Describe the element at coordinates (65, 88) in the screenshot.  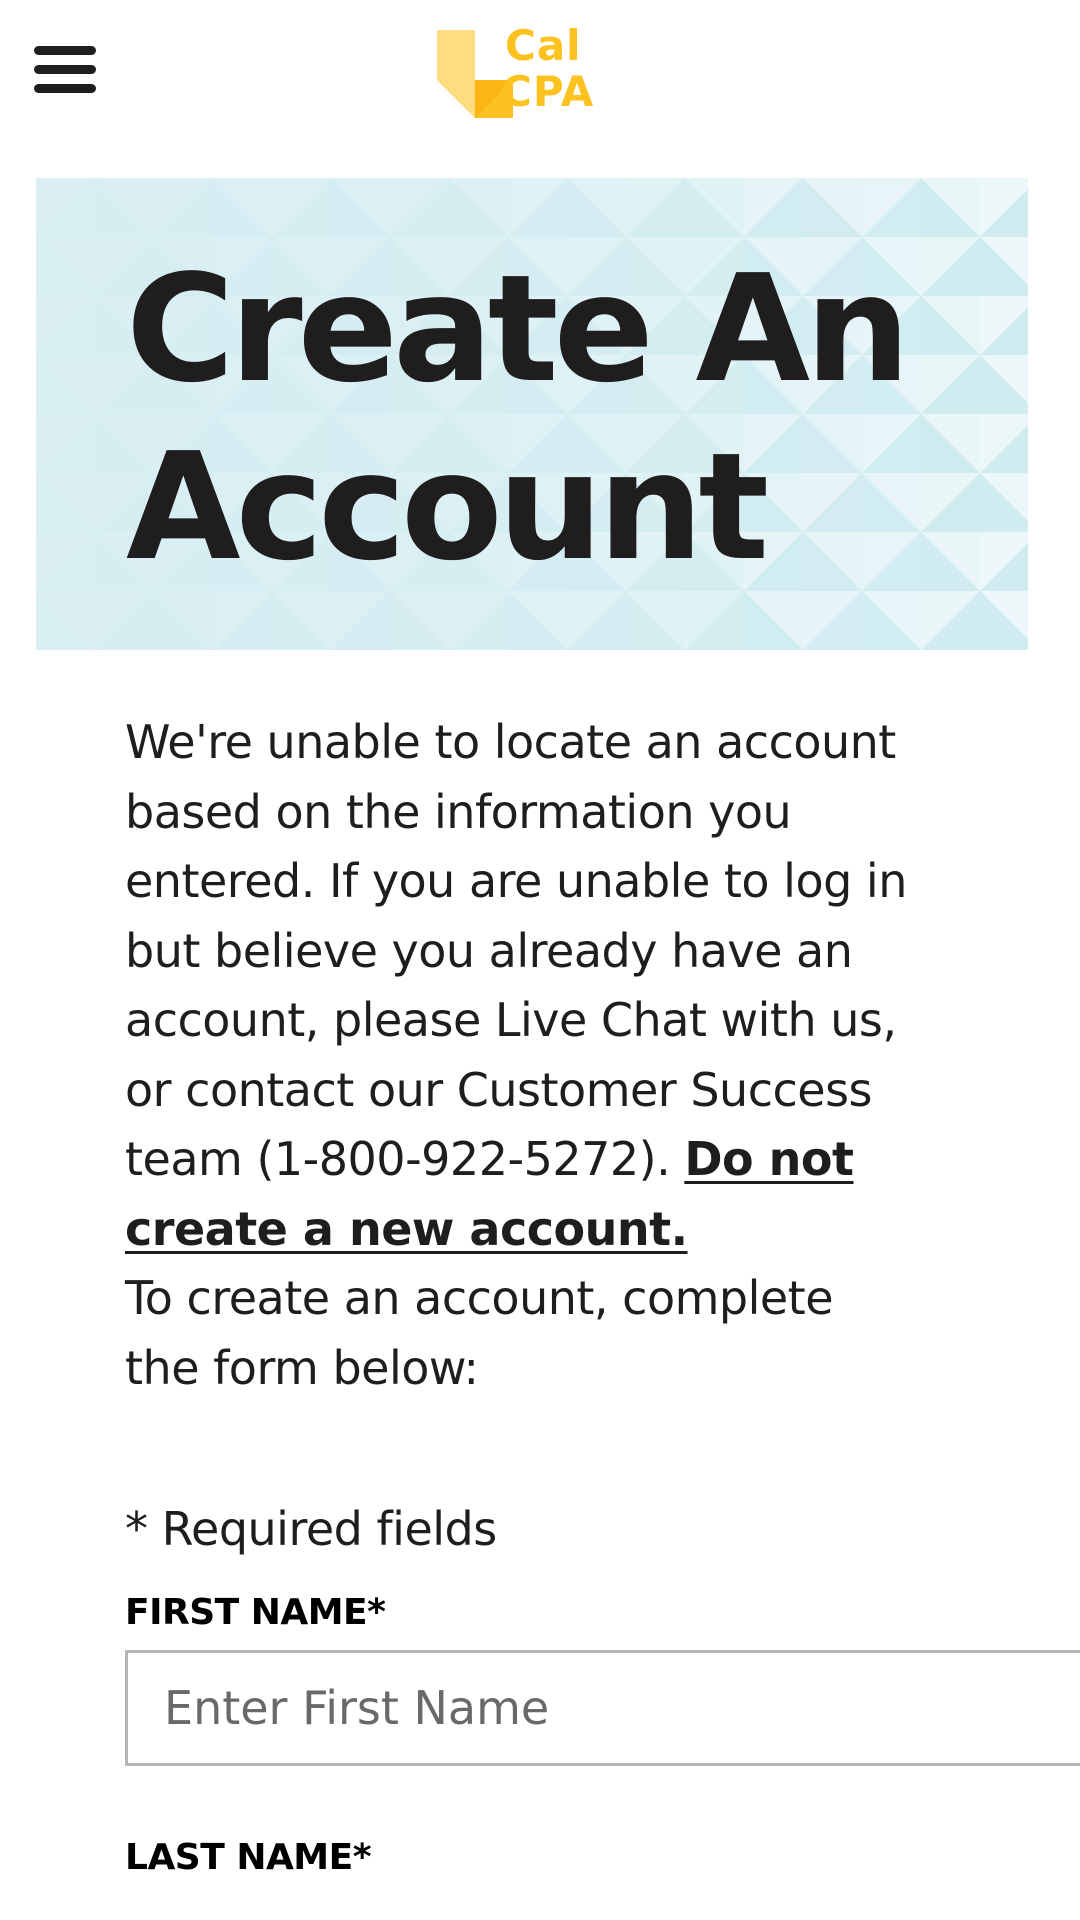
I see `menu-bar-bottom` at that location.